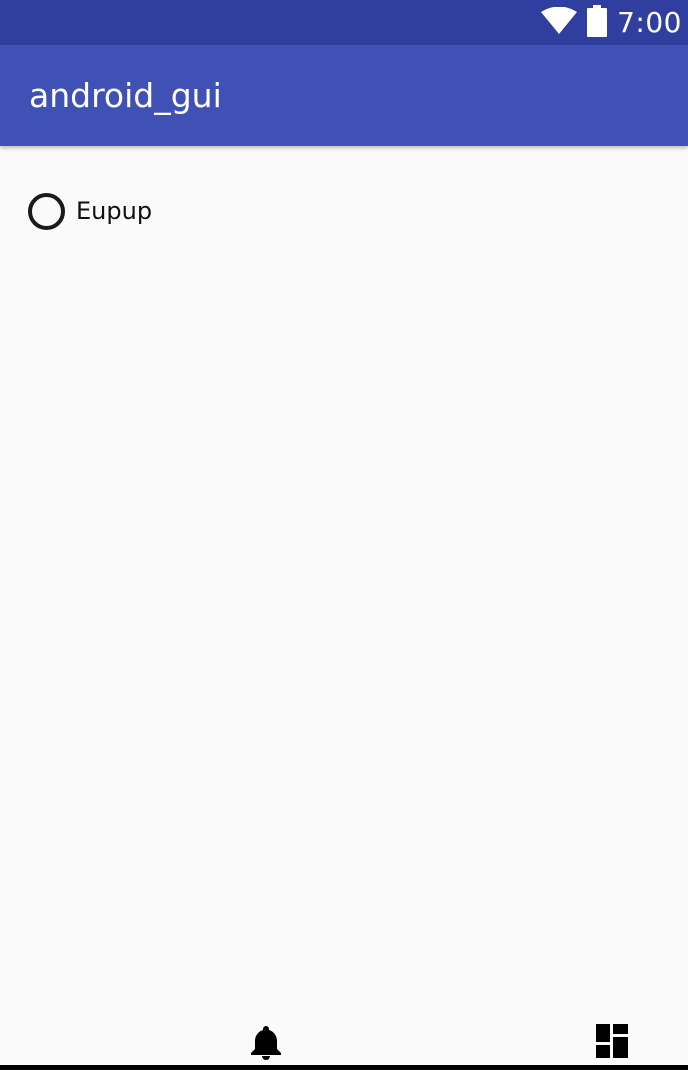  Describe the element at coordinates (114, 211) in the screenshot. I see `radio-option-label: Eupup` at that location.